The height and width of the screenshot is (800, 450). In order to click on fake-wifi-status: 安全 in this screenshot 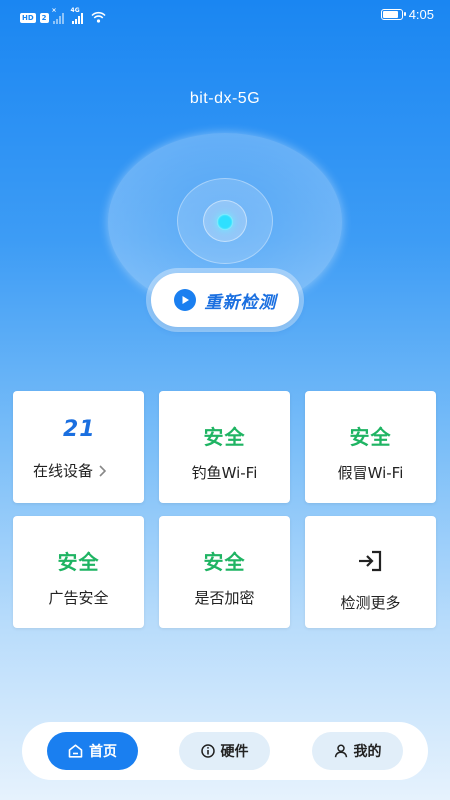, I will do `click(370, 437)`.